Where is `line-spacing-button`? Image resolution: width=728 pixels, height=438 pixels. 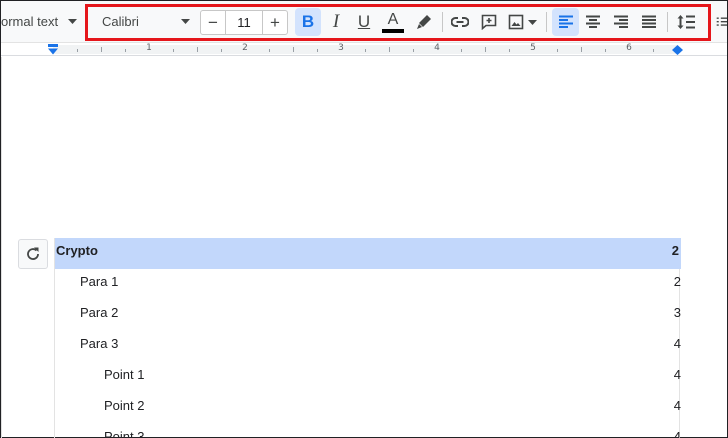
line-spacing-button is located at coordinates (686, 22).